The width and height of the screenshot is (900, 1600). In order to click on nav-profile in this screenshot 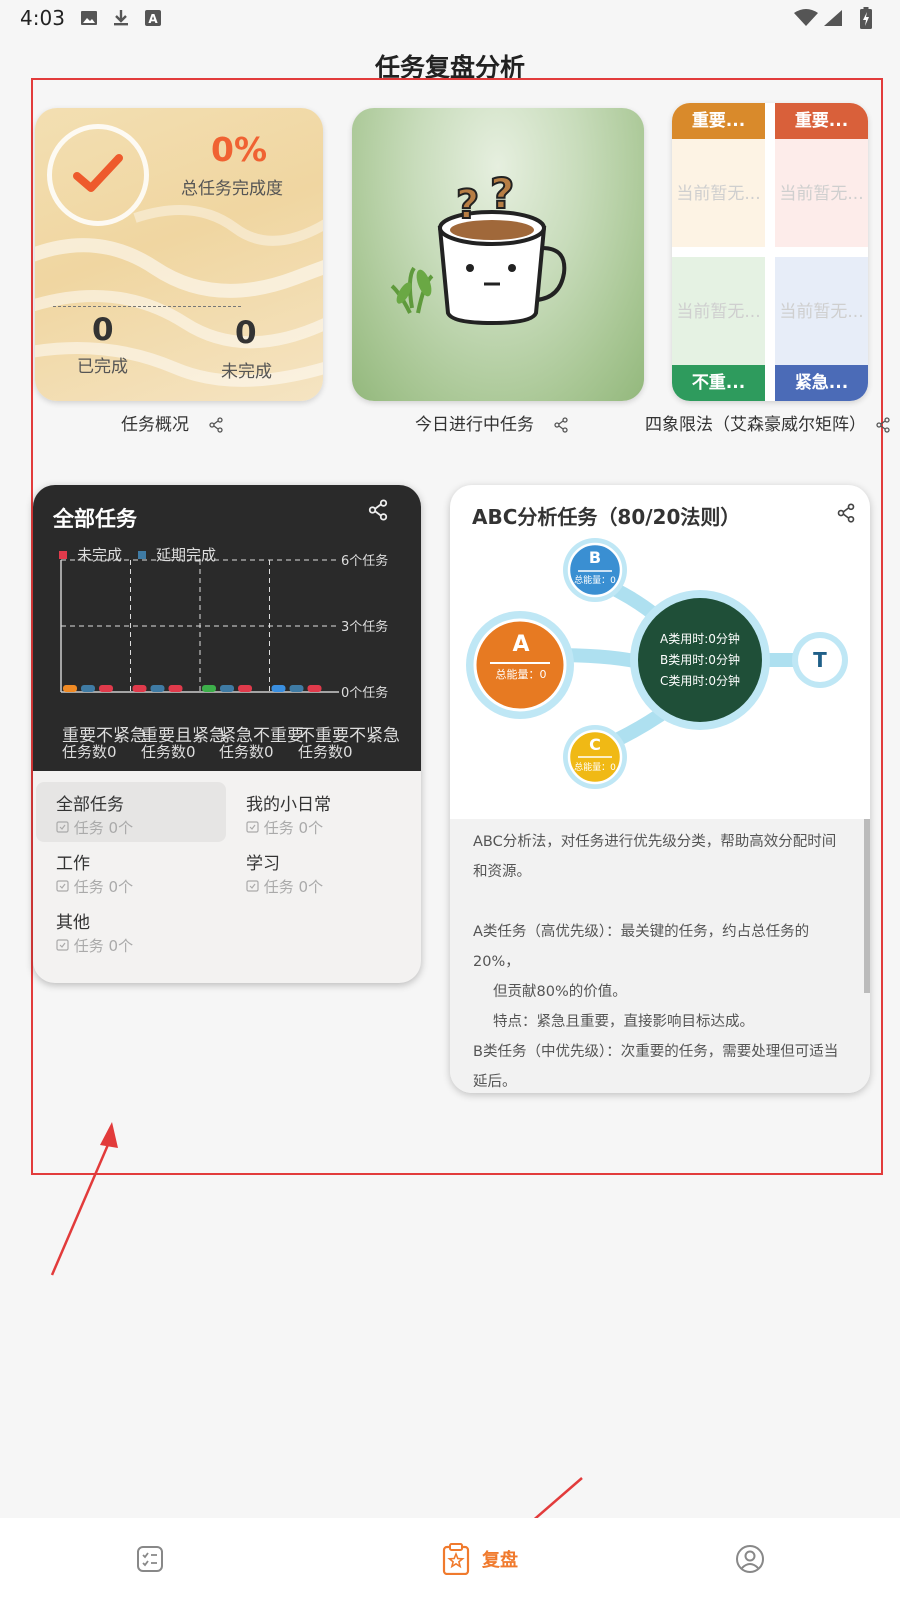, I will do `click(750, 1559)`.